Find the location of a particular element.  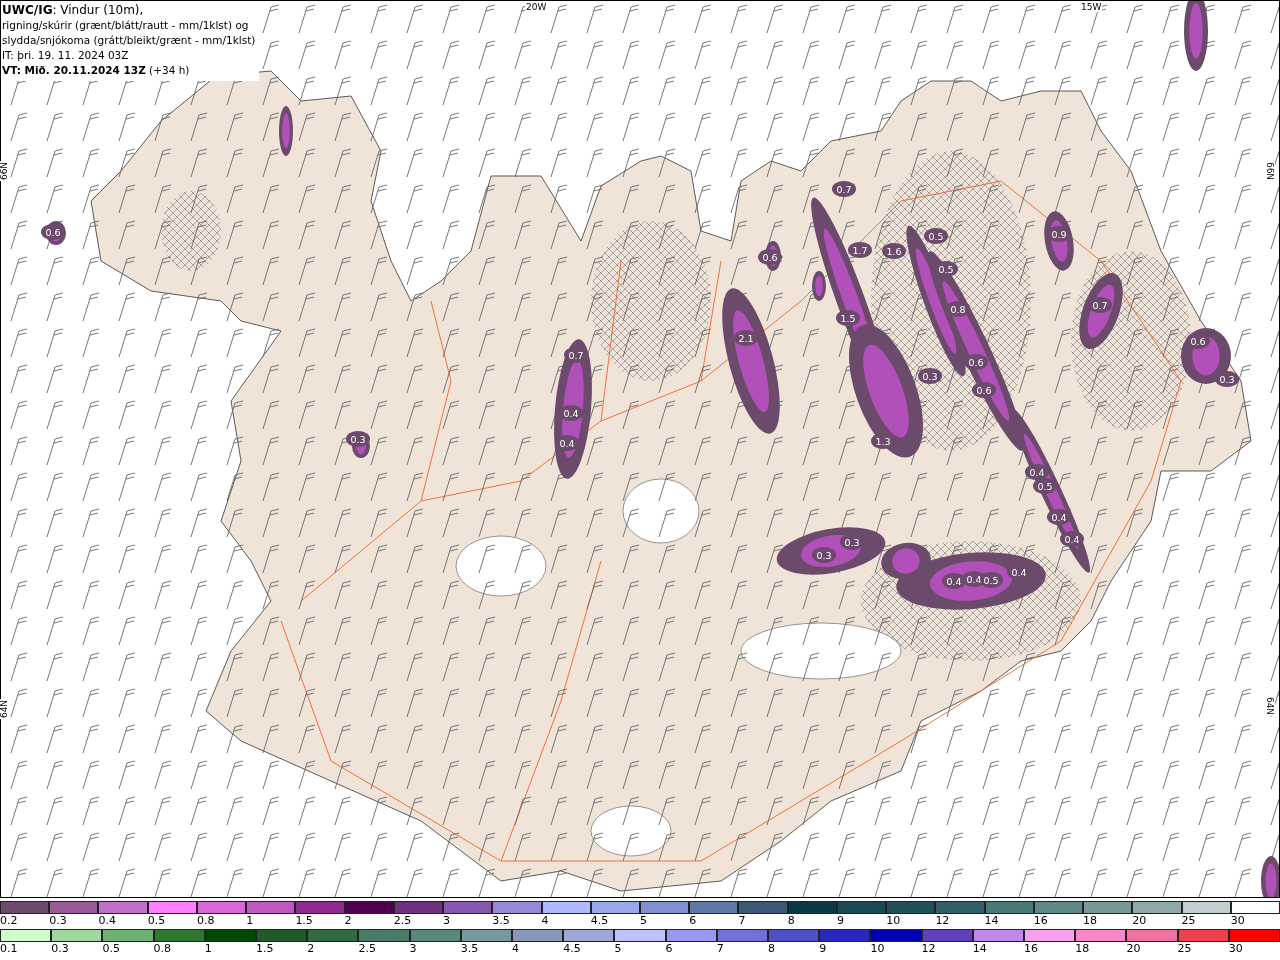

precipitation-value: 2.1 is located at coordinates (746, 338).